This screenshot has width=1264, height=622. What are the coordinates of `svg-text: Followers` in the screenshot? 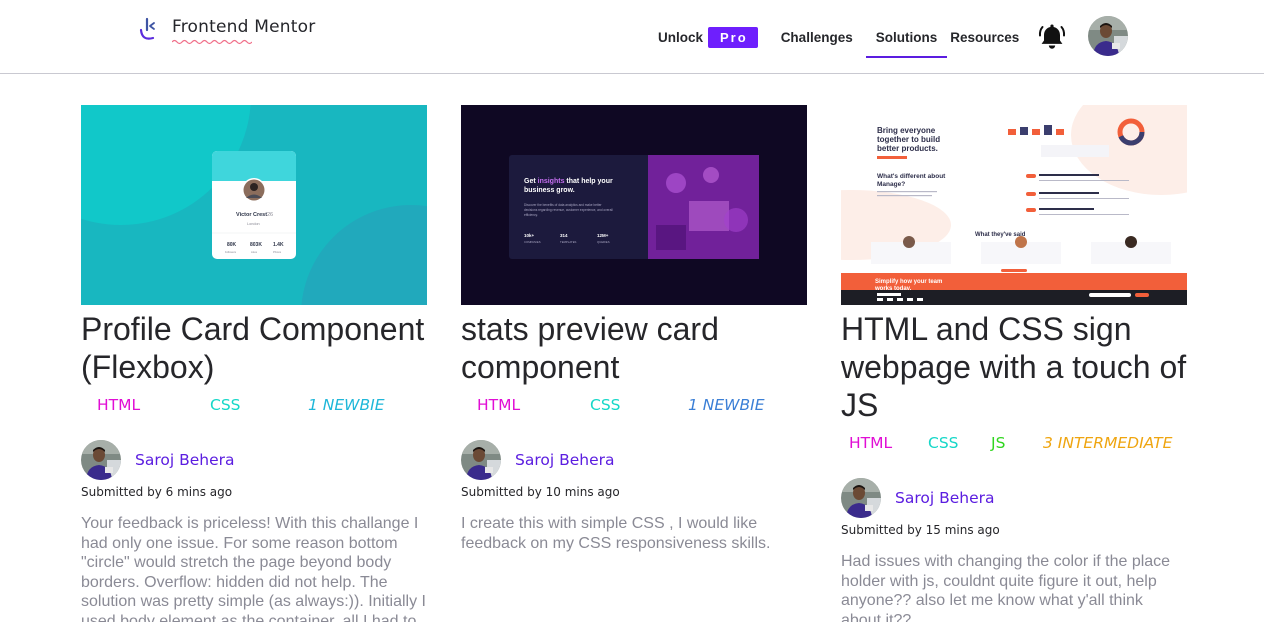 It's located at (231, 252).